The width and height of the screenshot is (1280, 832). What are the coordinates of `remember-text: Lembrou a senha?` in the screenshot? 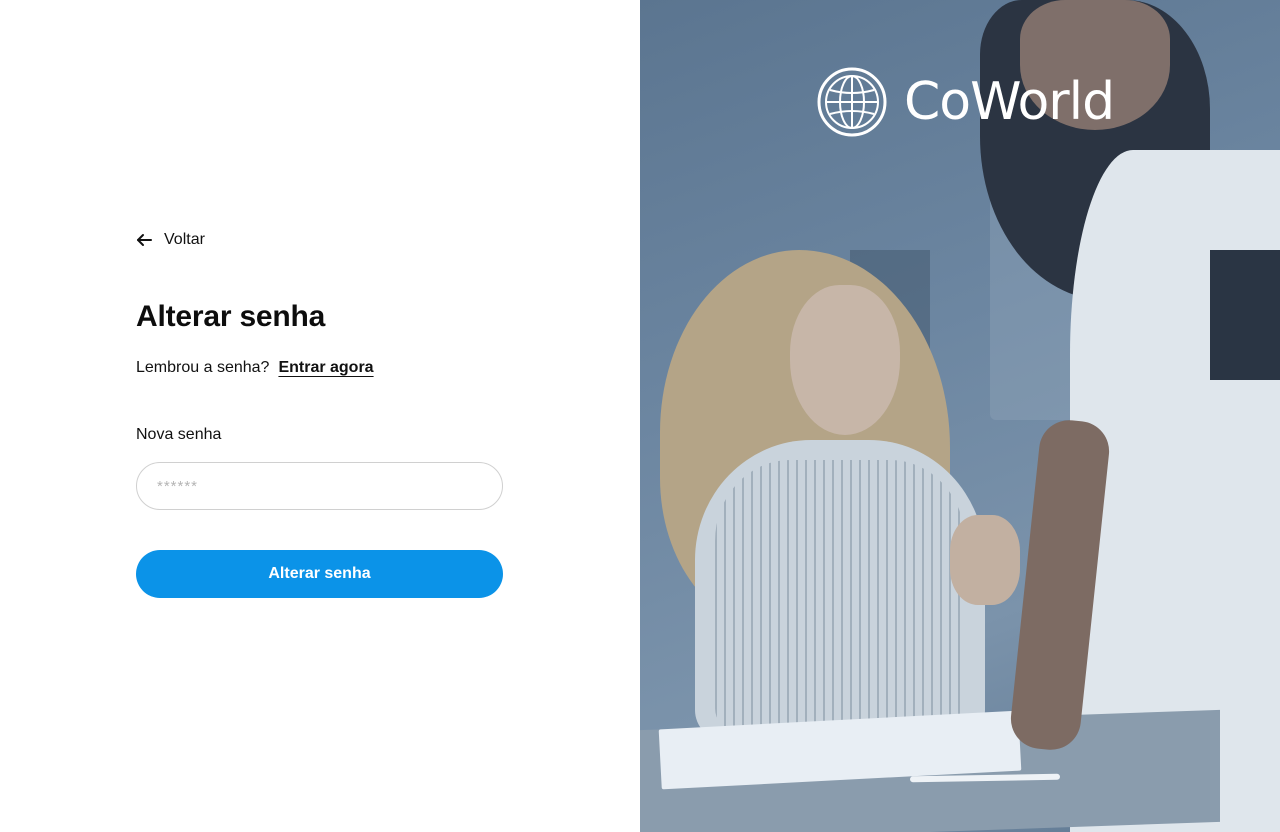 It's located at (203, 367).